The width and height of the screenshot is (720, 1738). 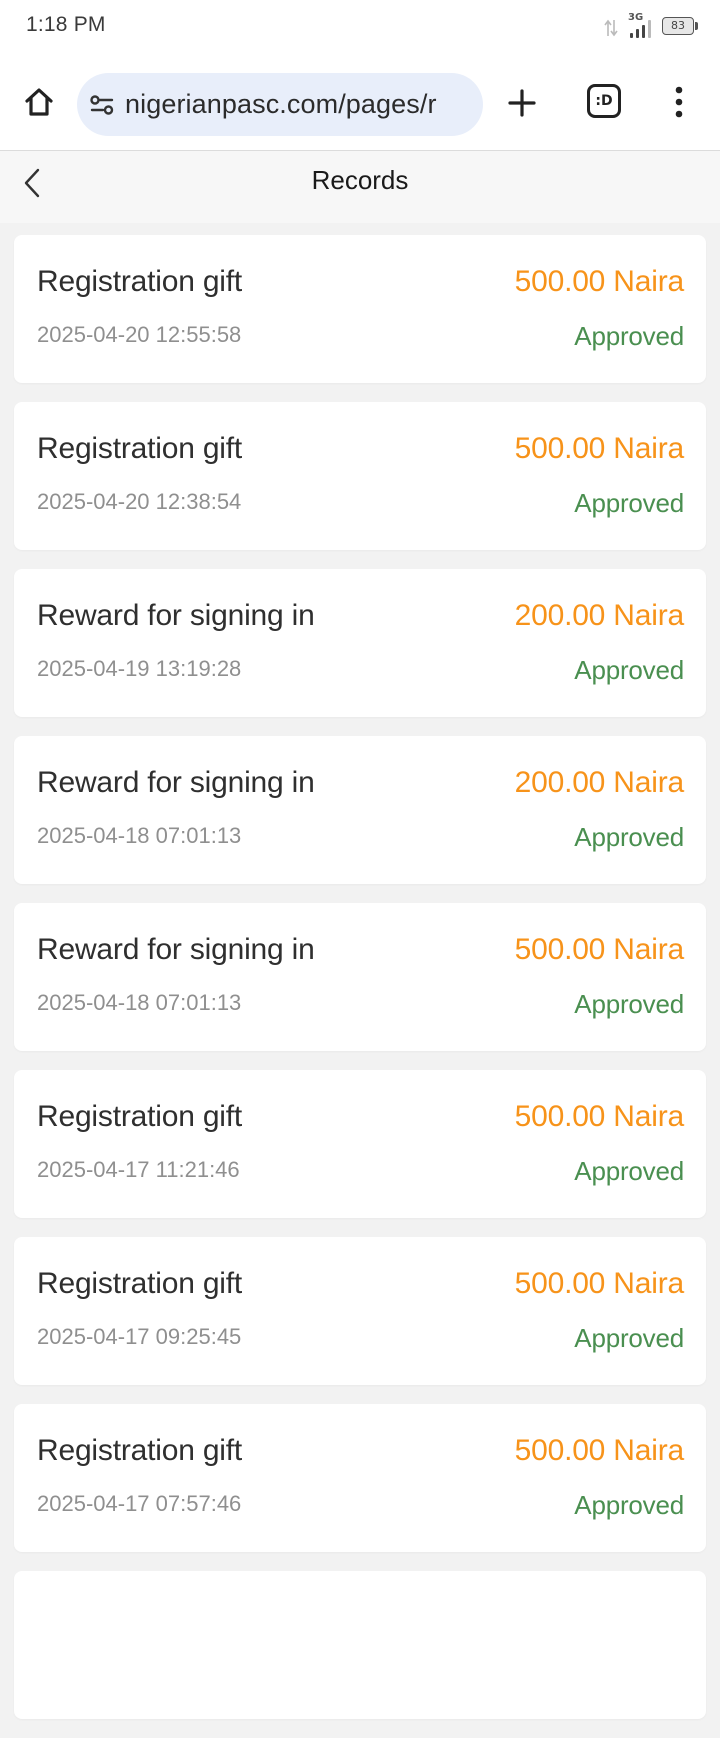 I want to click on page-header: Records, so click(x=360, y=187).